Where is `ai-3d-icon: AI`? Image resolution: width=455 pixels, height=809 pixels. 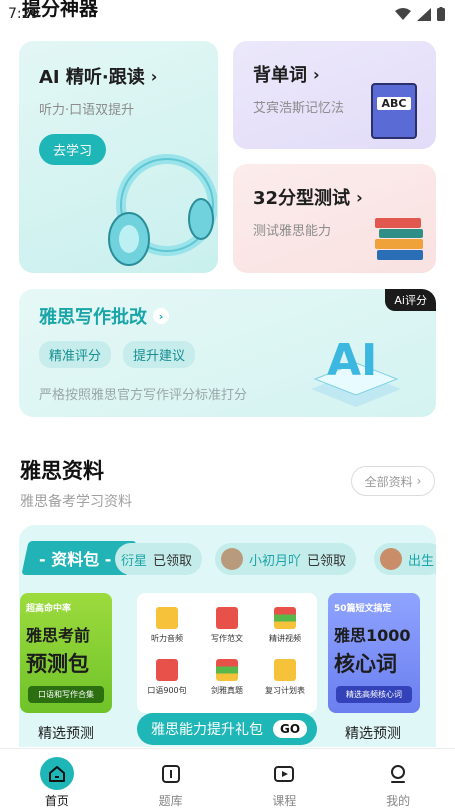 ai-3d-icon: AI is located at coordinates (356, 371).